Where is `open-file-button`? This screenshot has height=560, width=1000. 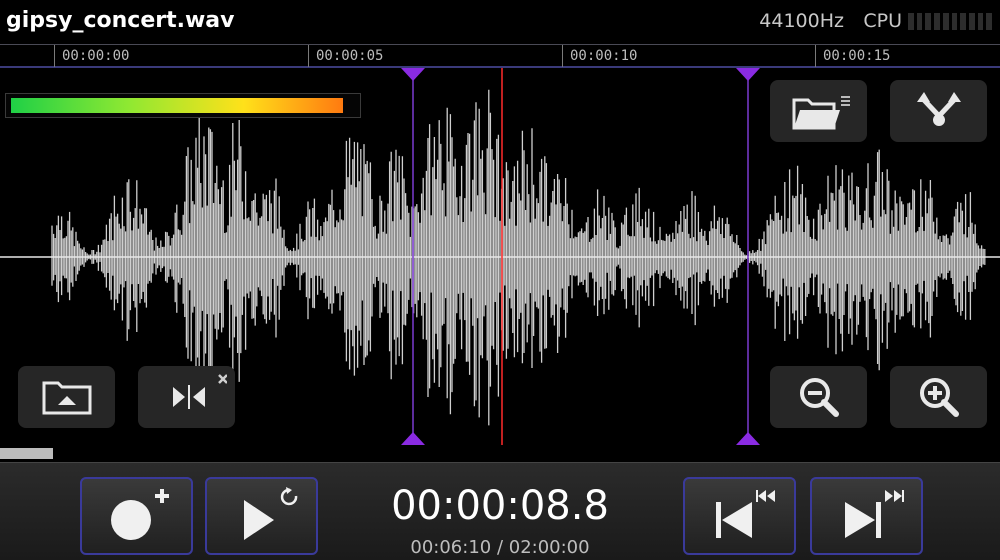 open-file-button is located at coordinates (818, 111).